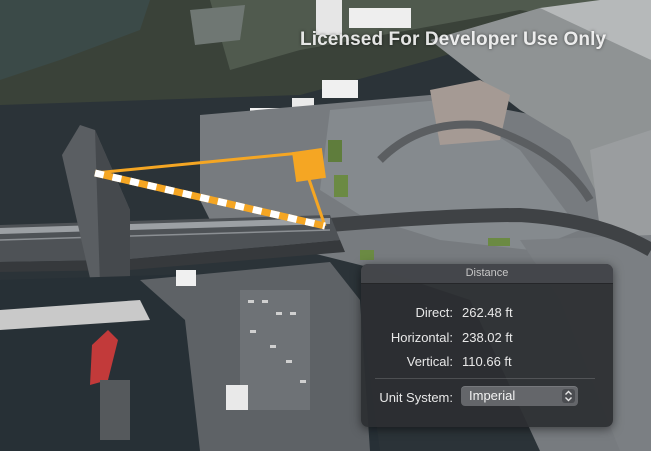 This screenshot has width=651, height=451. I want to click on horizontal-value: 238.02 ft, so click(487, 337).